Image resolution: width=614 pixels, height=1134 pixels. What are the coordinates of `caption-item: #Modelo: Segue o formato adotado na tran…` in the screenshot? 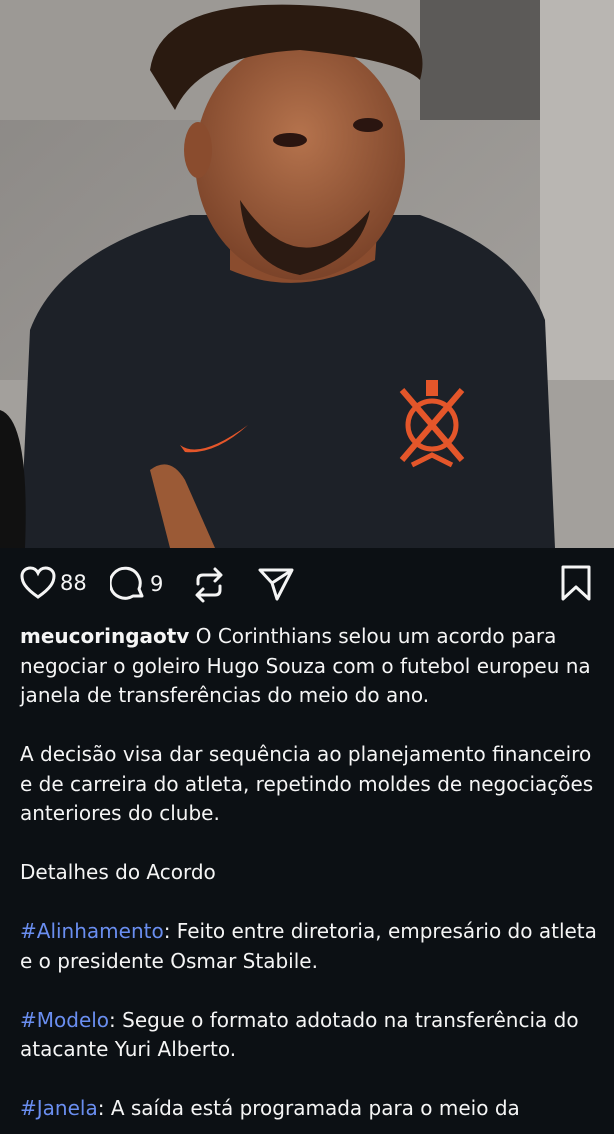 It's located at (310, 1035).